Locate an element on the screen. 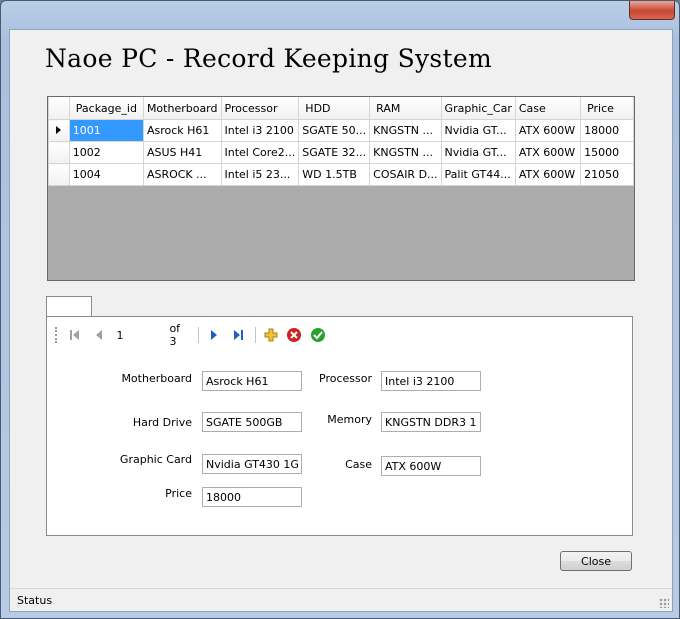 The image size is (680, 619). delete-icon is located at coordinates (294, 335).